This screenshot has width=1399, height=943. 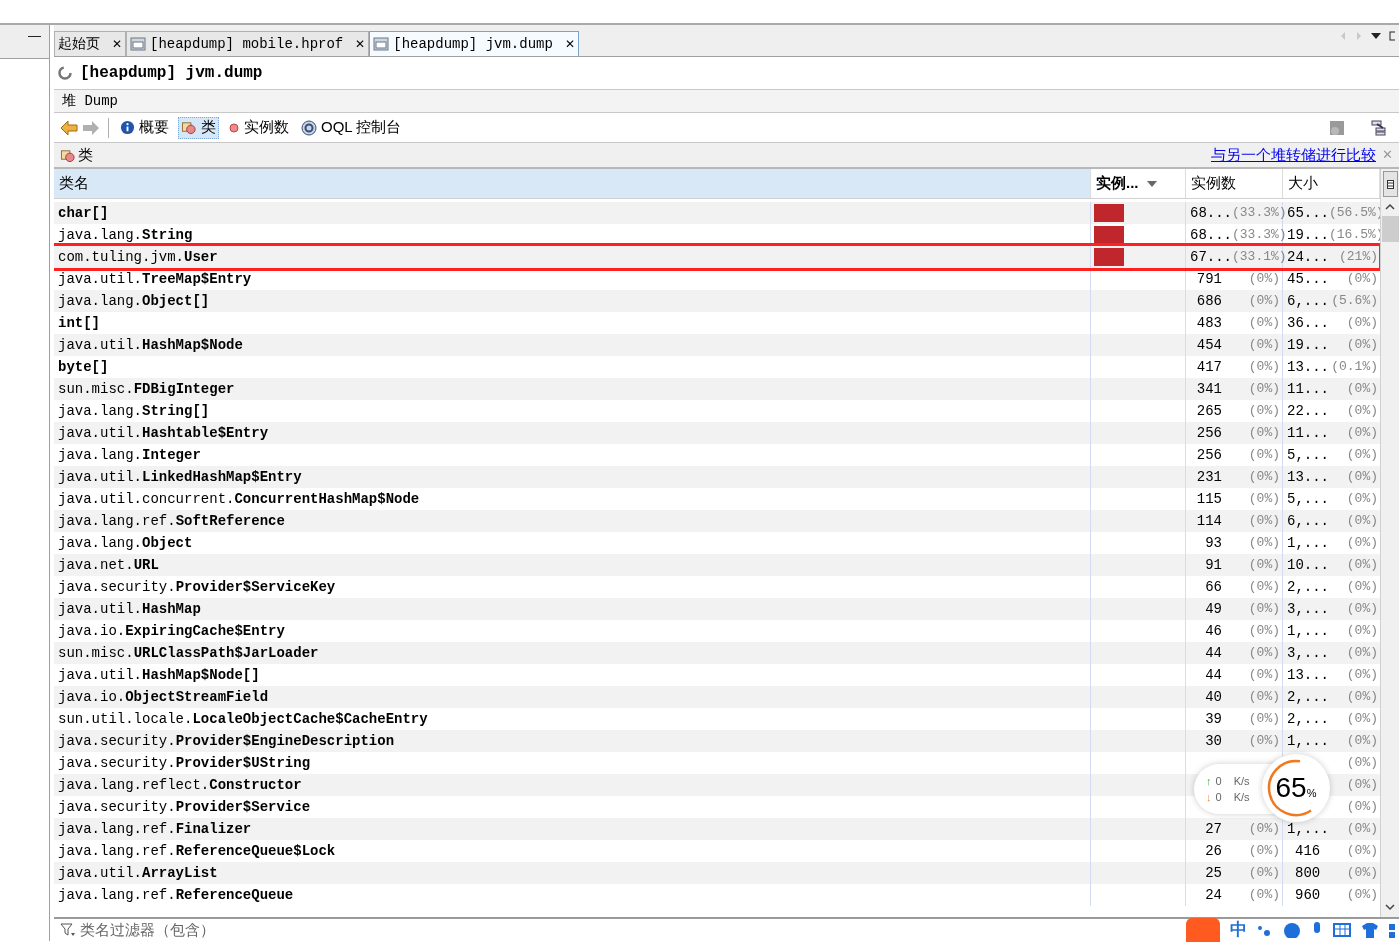 I want to click on speed-unit: K/s, so click(x=1241, y=781).